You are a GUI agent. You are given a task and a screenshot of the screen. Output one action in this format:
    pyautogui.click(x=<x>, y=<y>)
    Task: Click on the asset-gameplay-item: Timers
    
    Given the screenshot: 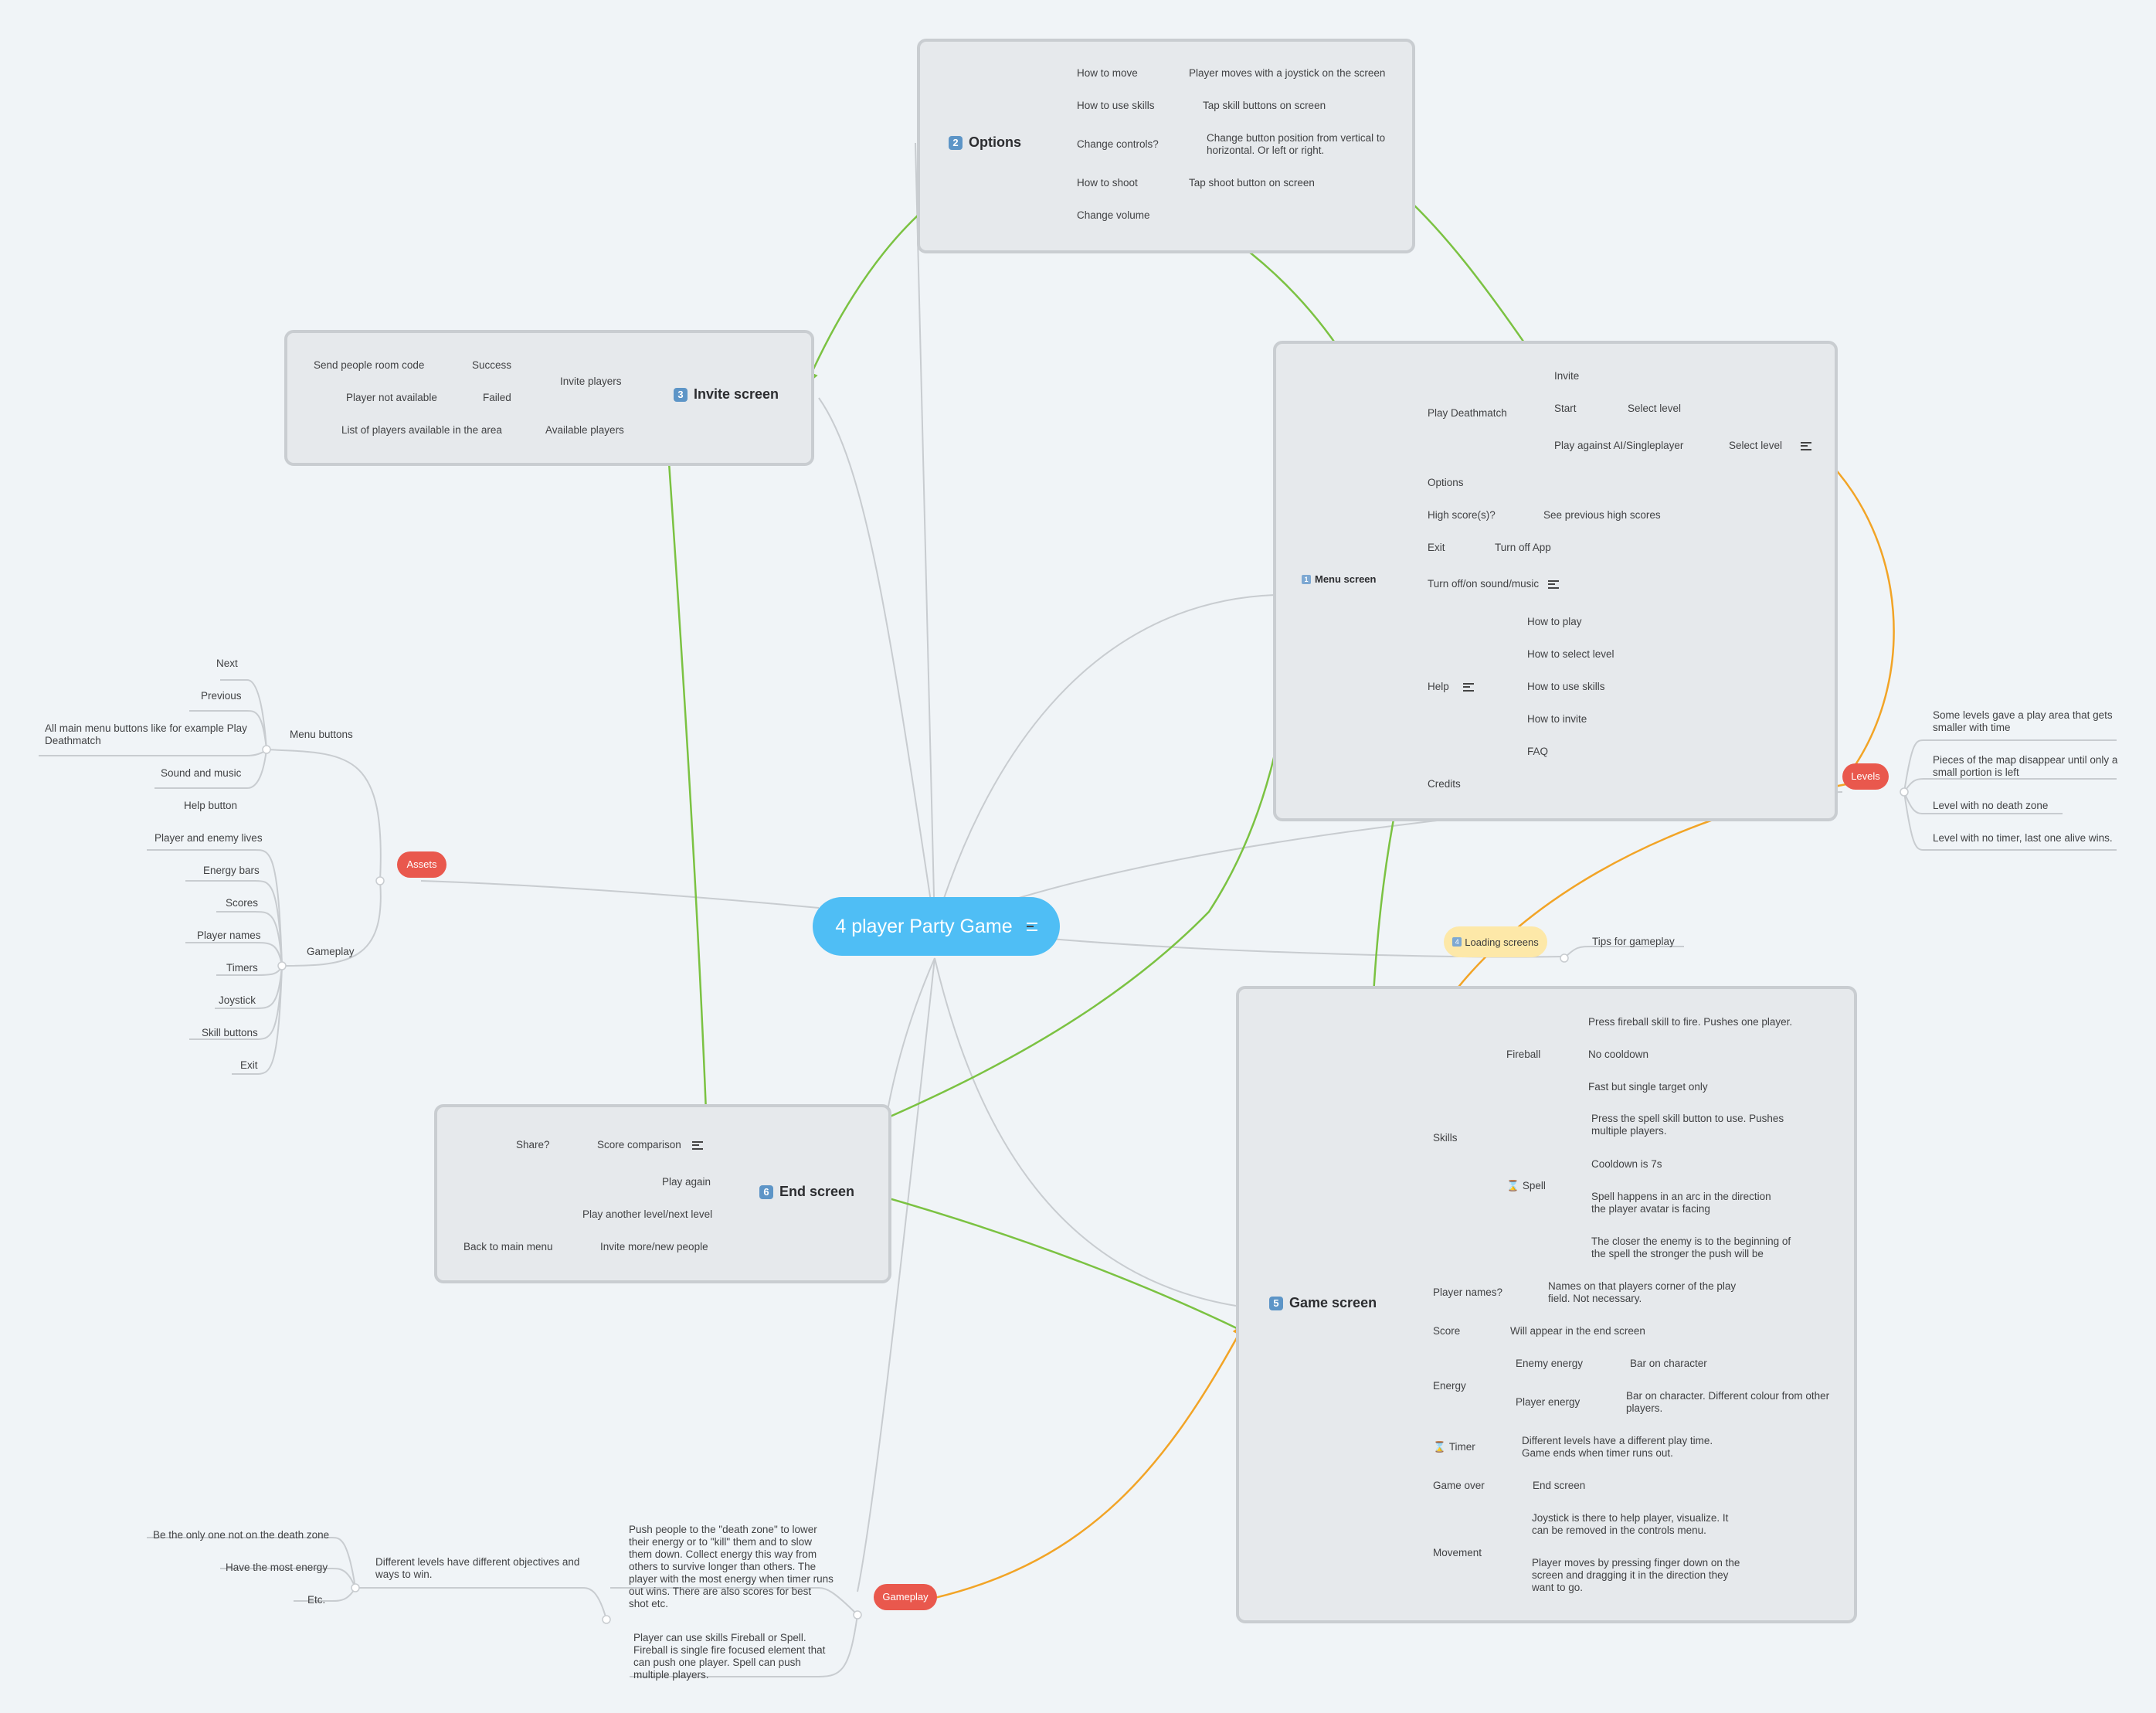 What is the action you would take?
    pyautogui.click(x=242, y=968)
    